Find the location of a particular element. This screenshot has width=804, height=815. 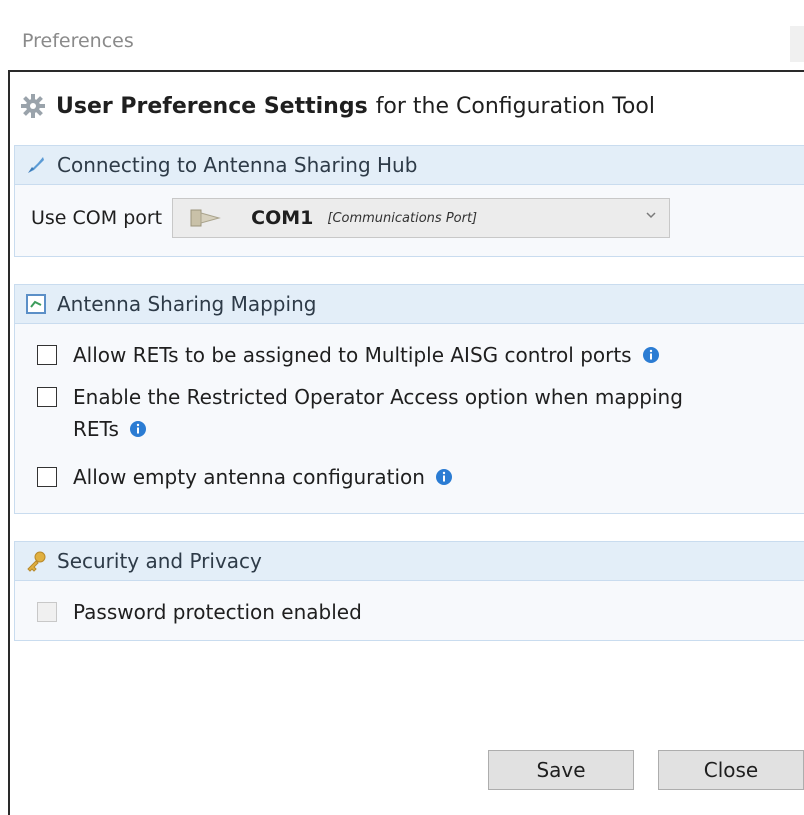

hub-group-title: Connecting to Antenna Sharing Hub is located at coordinates (237, 165).